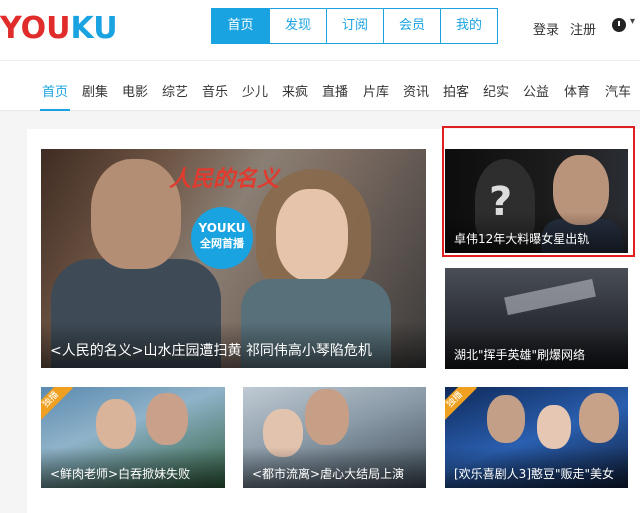  What do you see at coordinates (94, 28) in the screenshot?
I see `logo-ku: KU` at bounding box center [94, 28].